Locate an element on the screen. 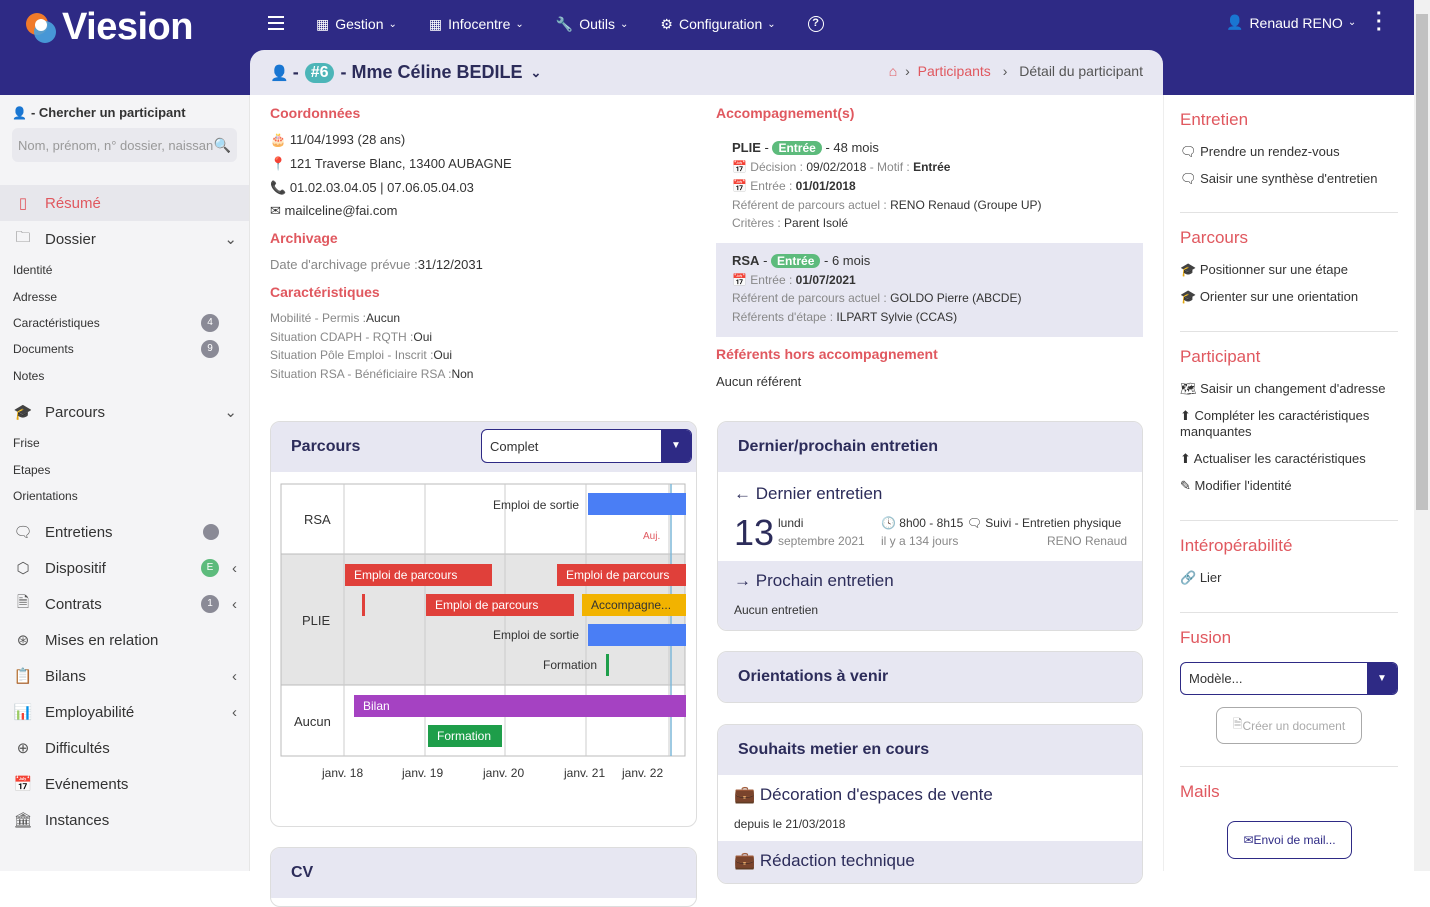  graduation-cap-icon: 🎓 is located at coordinates (1190, 296).